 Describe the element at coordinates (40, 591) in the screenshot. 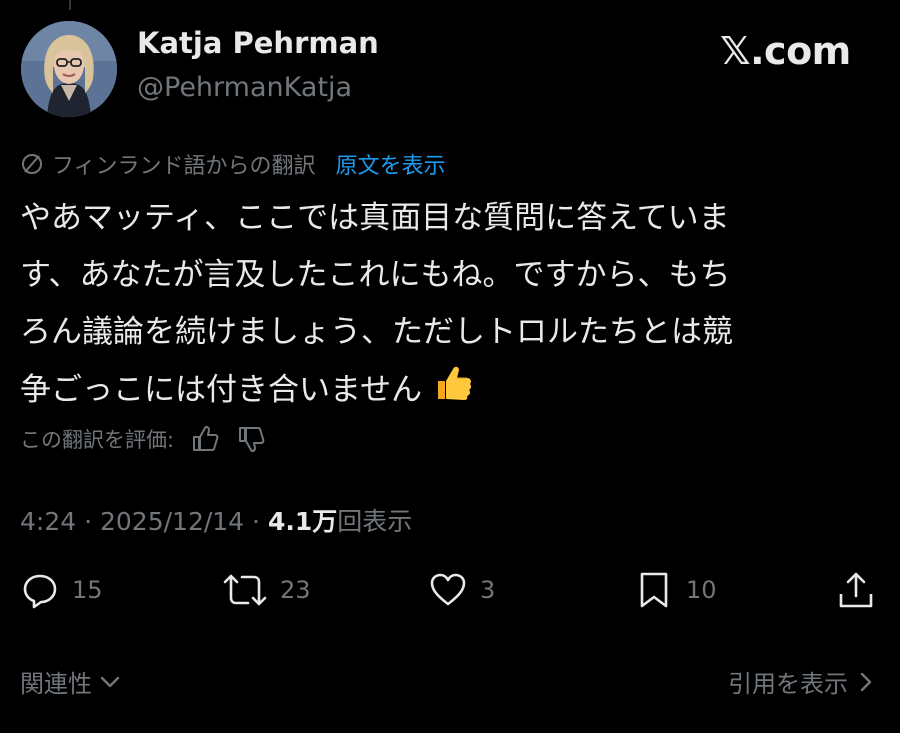

I see `reply-icon` at that location.